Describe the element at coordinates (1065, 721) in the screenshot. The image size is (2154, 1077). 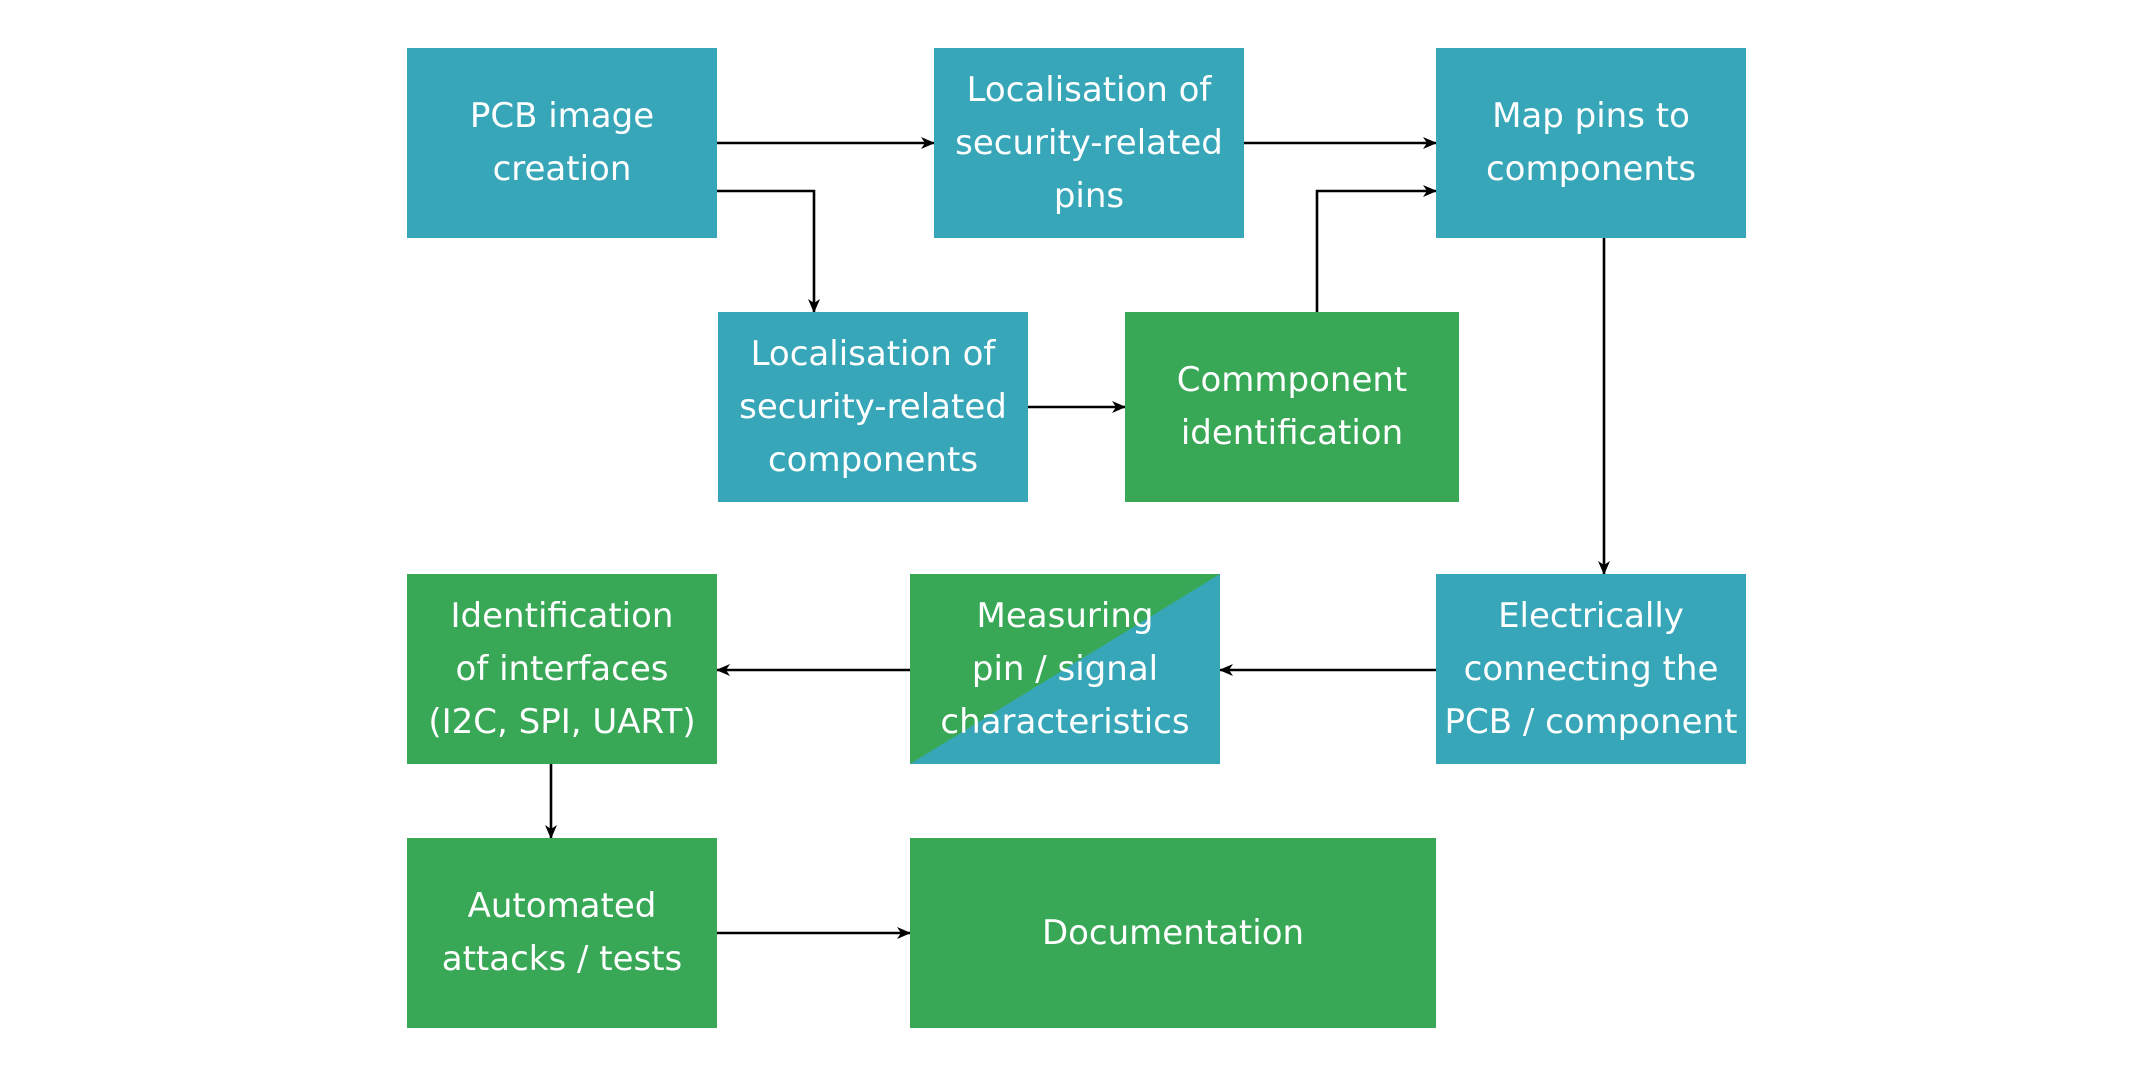
I see `node-label-line: characteristics` at that location.